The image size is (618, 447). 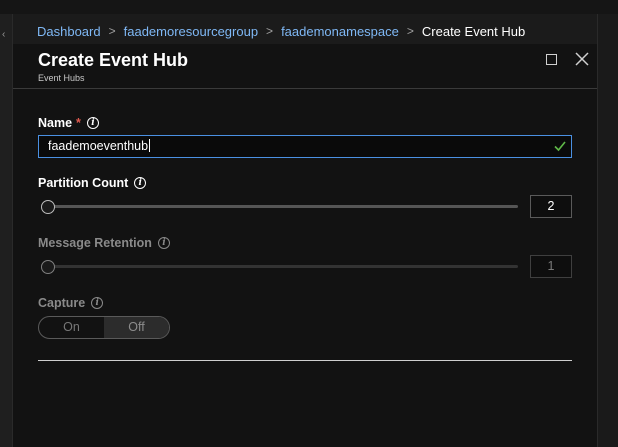 I want to click on section-divider, so click(x=305, y=360).